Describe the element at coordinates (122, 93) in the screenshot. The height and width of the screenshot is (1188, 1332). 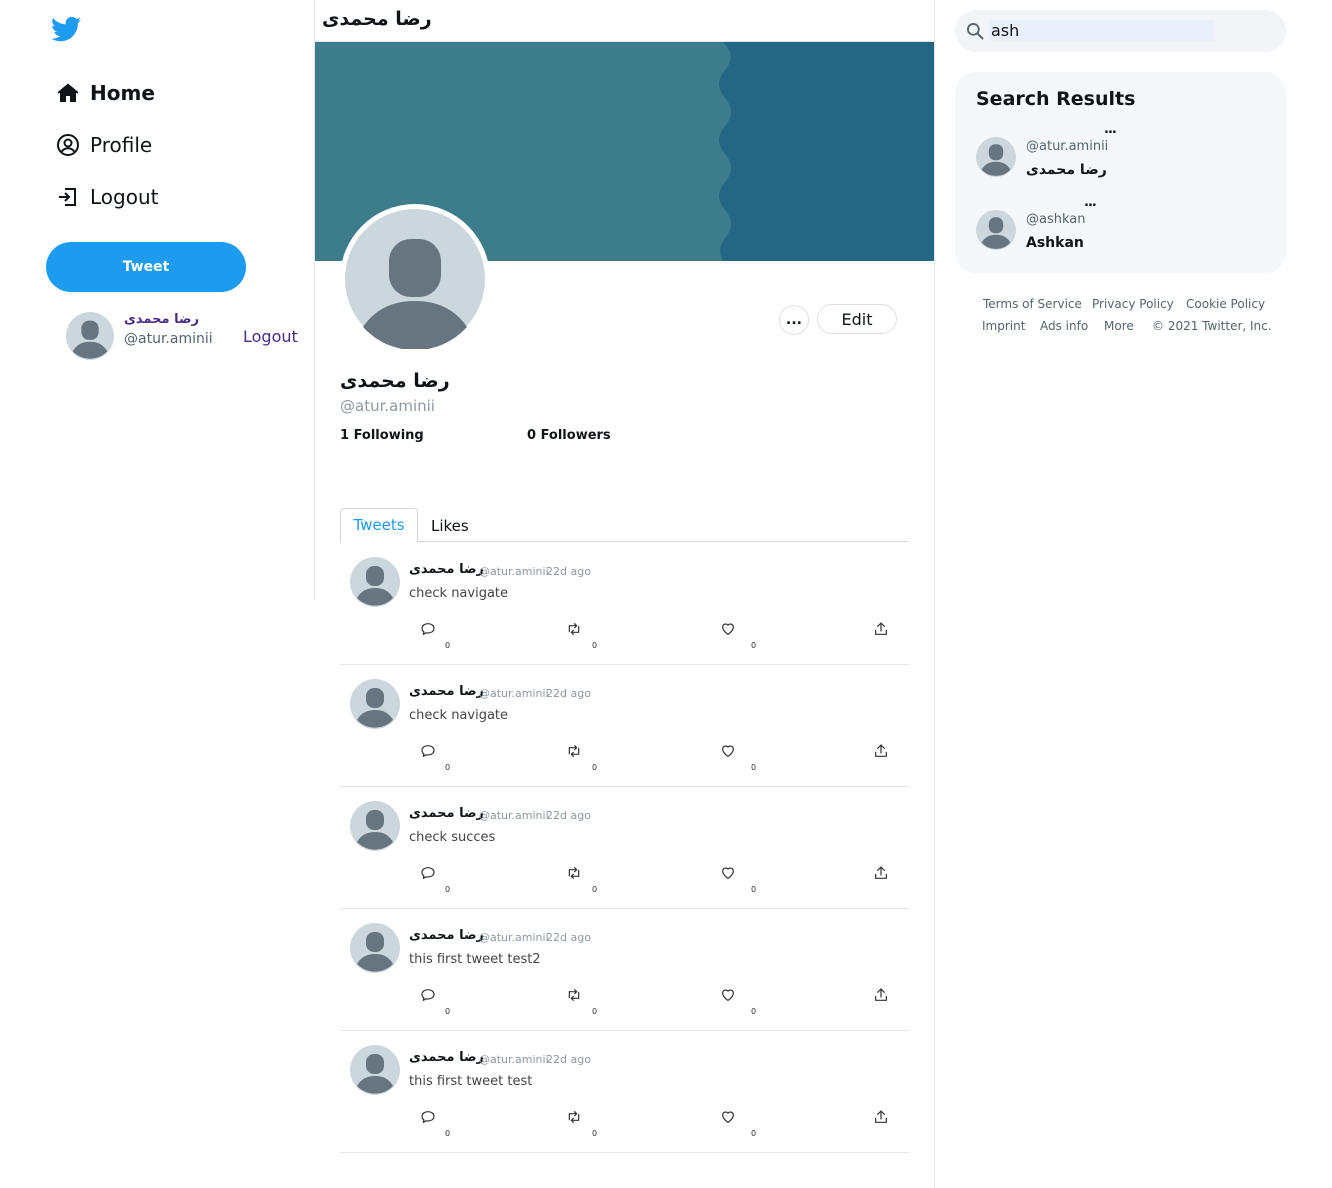
I see `nav-home-label: Home` at that location.